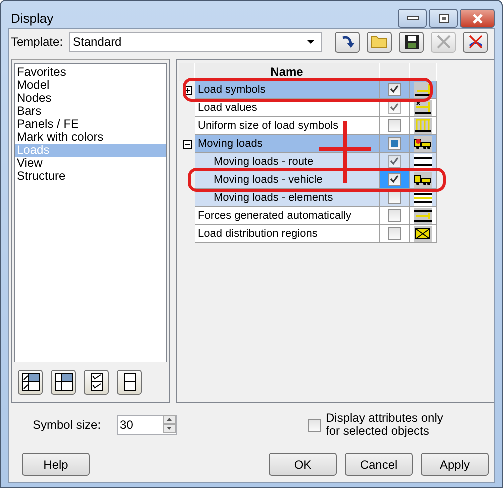 This screenshot has width=503, height=488. What do you see at coordinates (423, 162) in the screenshot?
I see `route-lines-icon` at bounding box center [423, 162].